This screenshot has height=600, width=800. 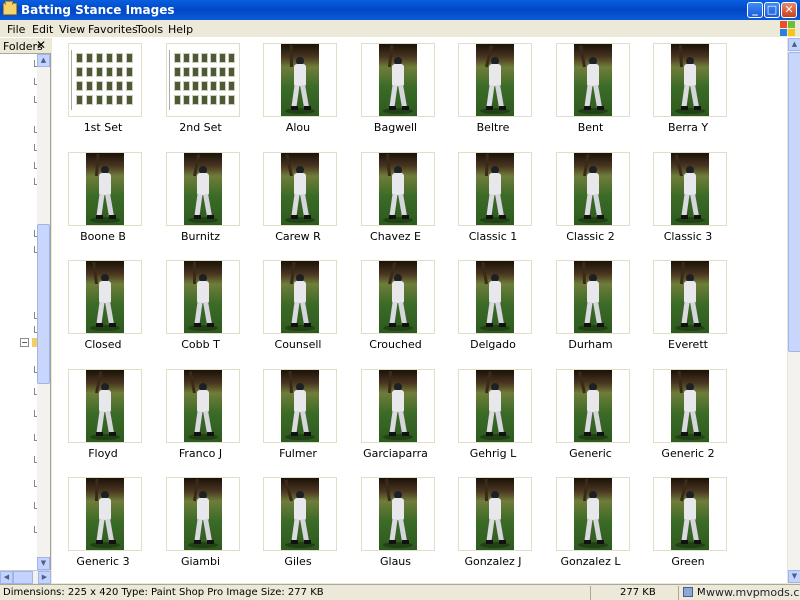 What do you see at coordinates (789, 10) in the screenshot?
I see `close-button: ✕` at bounding box center [789, 10].